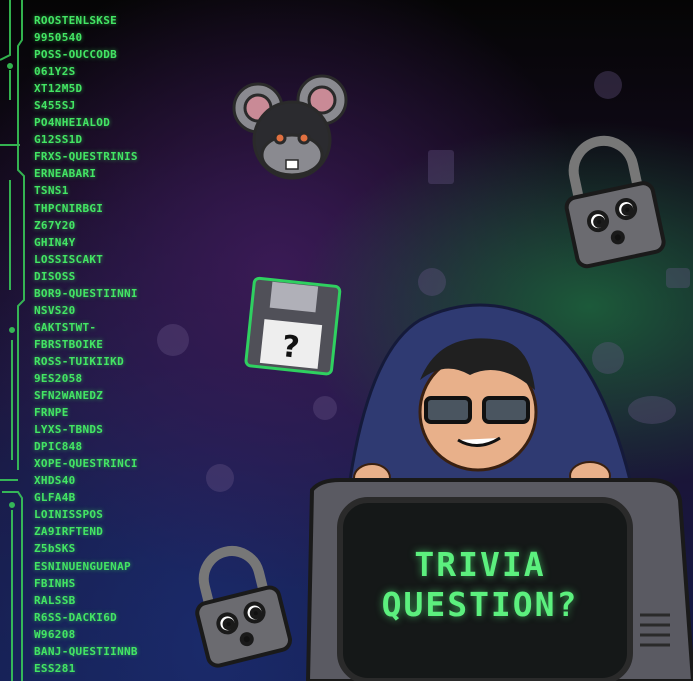  Describe the element at coordinates (608, 85) in the screenshot. I see `mask-icon` at that location.